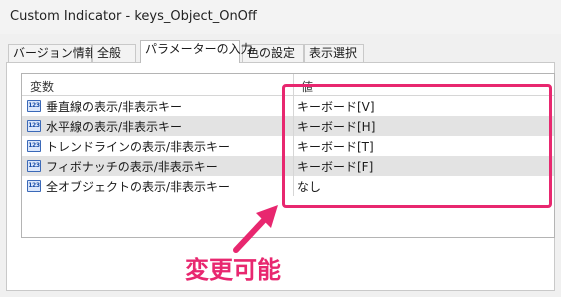 The height and width of the screenshot is (297, 561). What do you see at coordinates (335, 146) in the screenshot?
I see `variable-value: キーボード[T]` at bounding box center [335, 146].